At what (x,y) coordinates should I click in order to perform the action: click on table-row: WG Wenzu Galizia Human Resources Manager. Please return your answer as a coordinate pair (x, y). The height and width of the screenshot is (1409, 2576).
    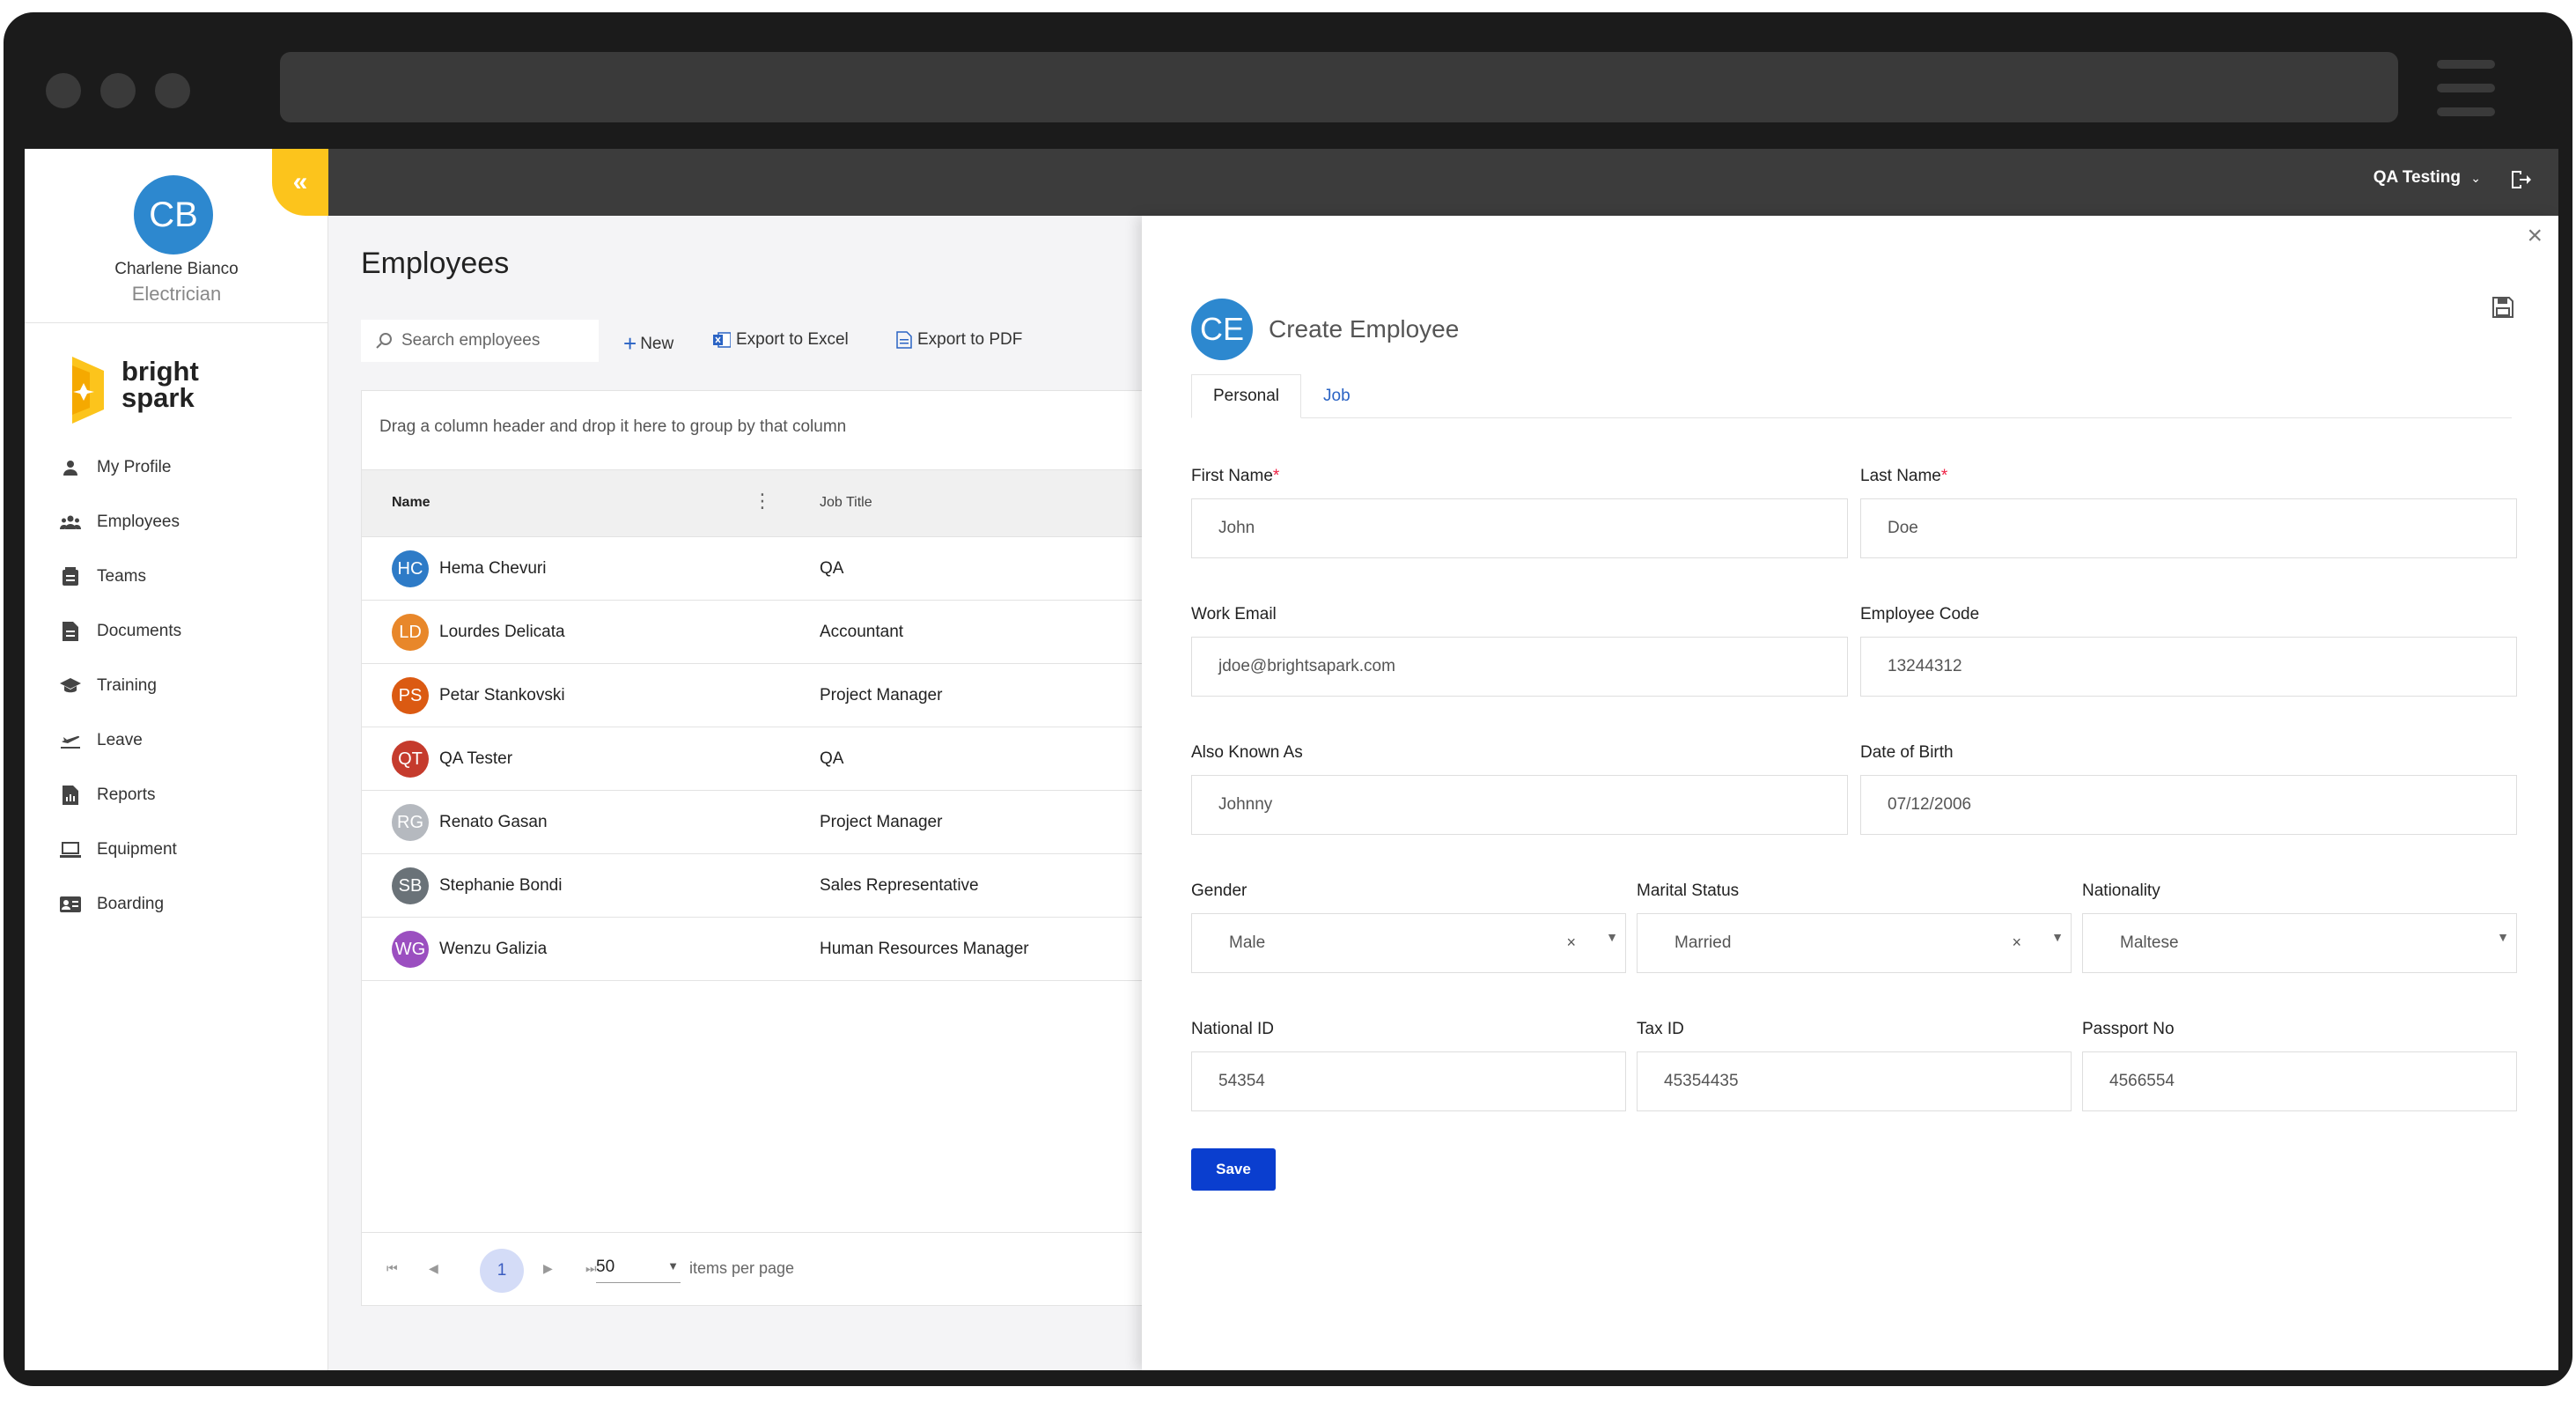
    Looking at the image, I should click on (779, 950).